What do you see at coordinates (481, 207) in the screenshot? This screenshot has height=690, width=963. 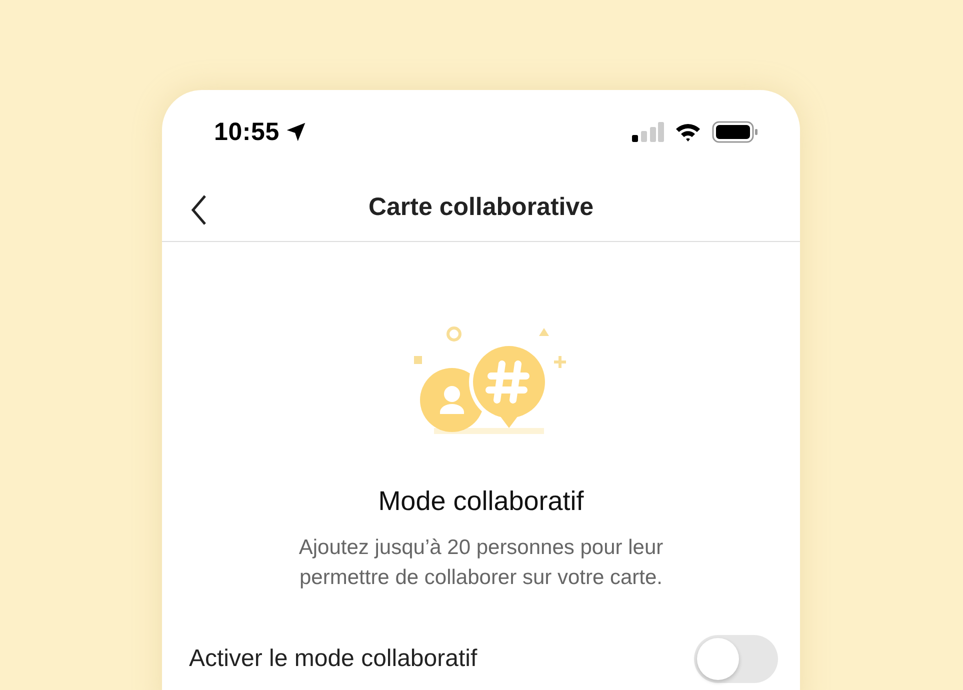 I see `screen-title: Carte collaborative` at bounding box center [481, 207].